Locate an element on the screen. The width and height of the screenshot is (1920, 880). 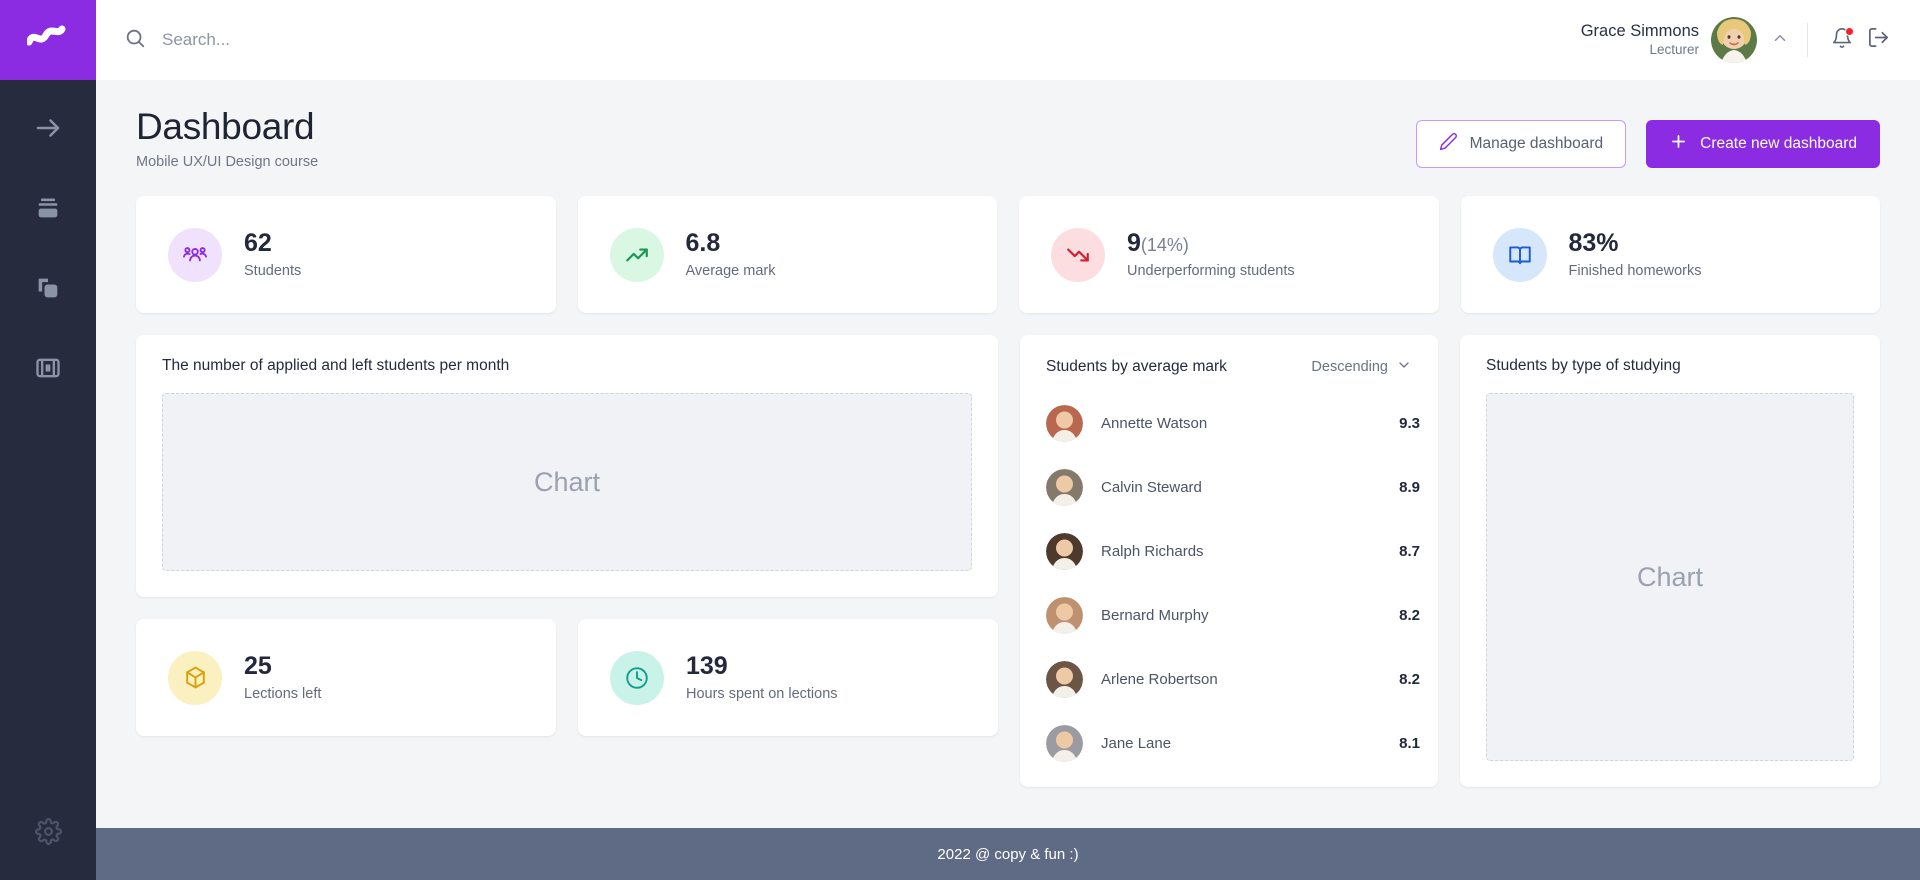
stat-label: Average mark is located at coordinates (730, 270).